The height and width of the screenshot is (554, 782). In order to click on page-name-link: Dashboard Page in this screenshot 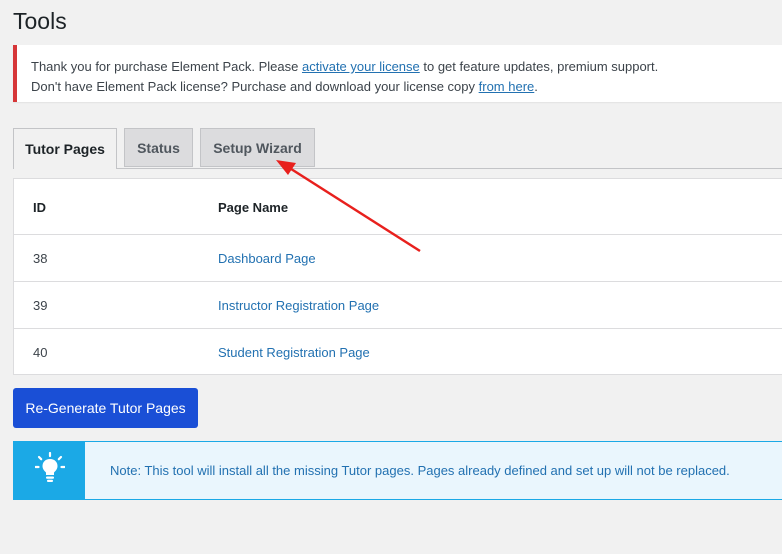, I will do `click(267, 258)`.